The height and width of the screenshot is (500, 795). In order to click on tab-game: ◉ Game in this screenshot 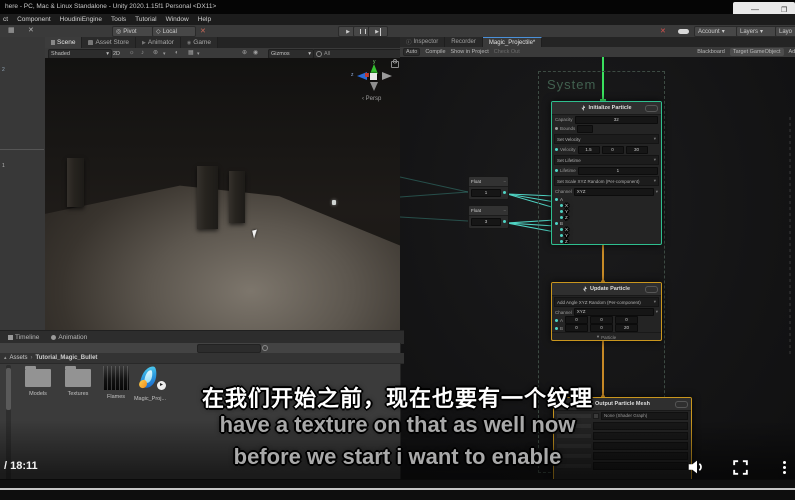, I will do `click(199, 42)`.